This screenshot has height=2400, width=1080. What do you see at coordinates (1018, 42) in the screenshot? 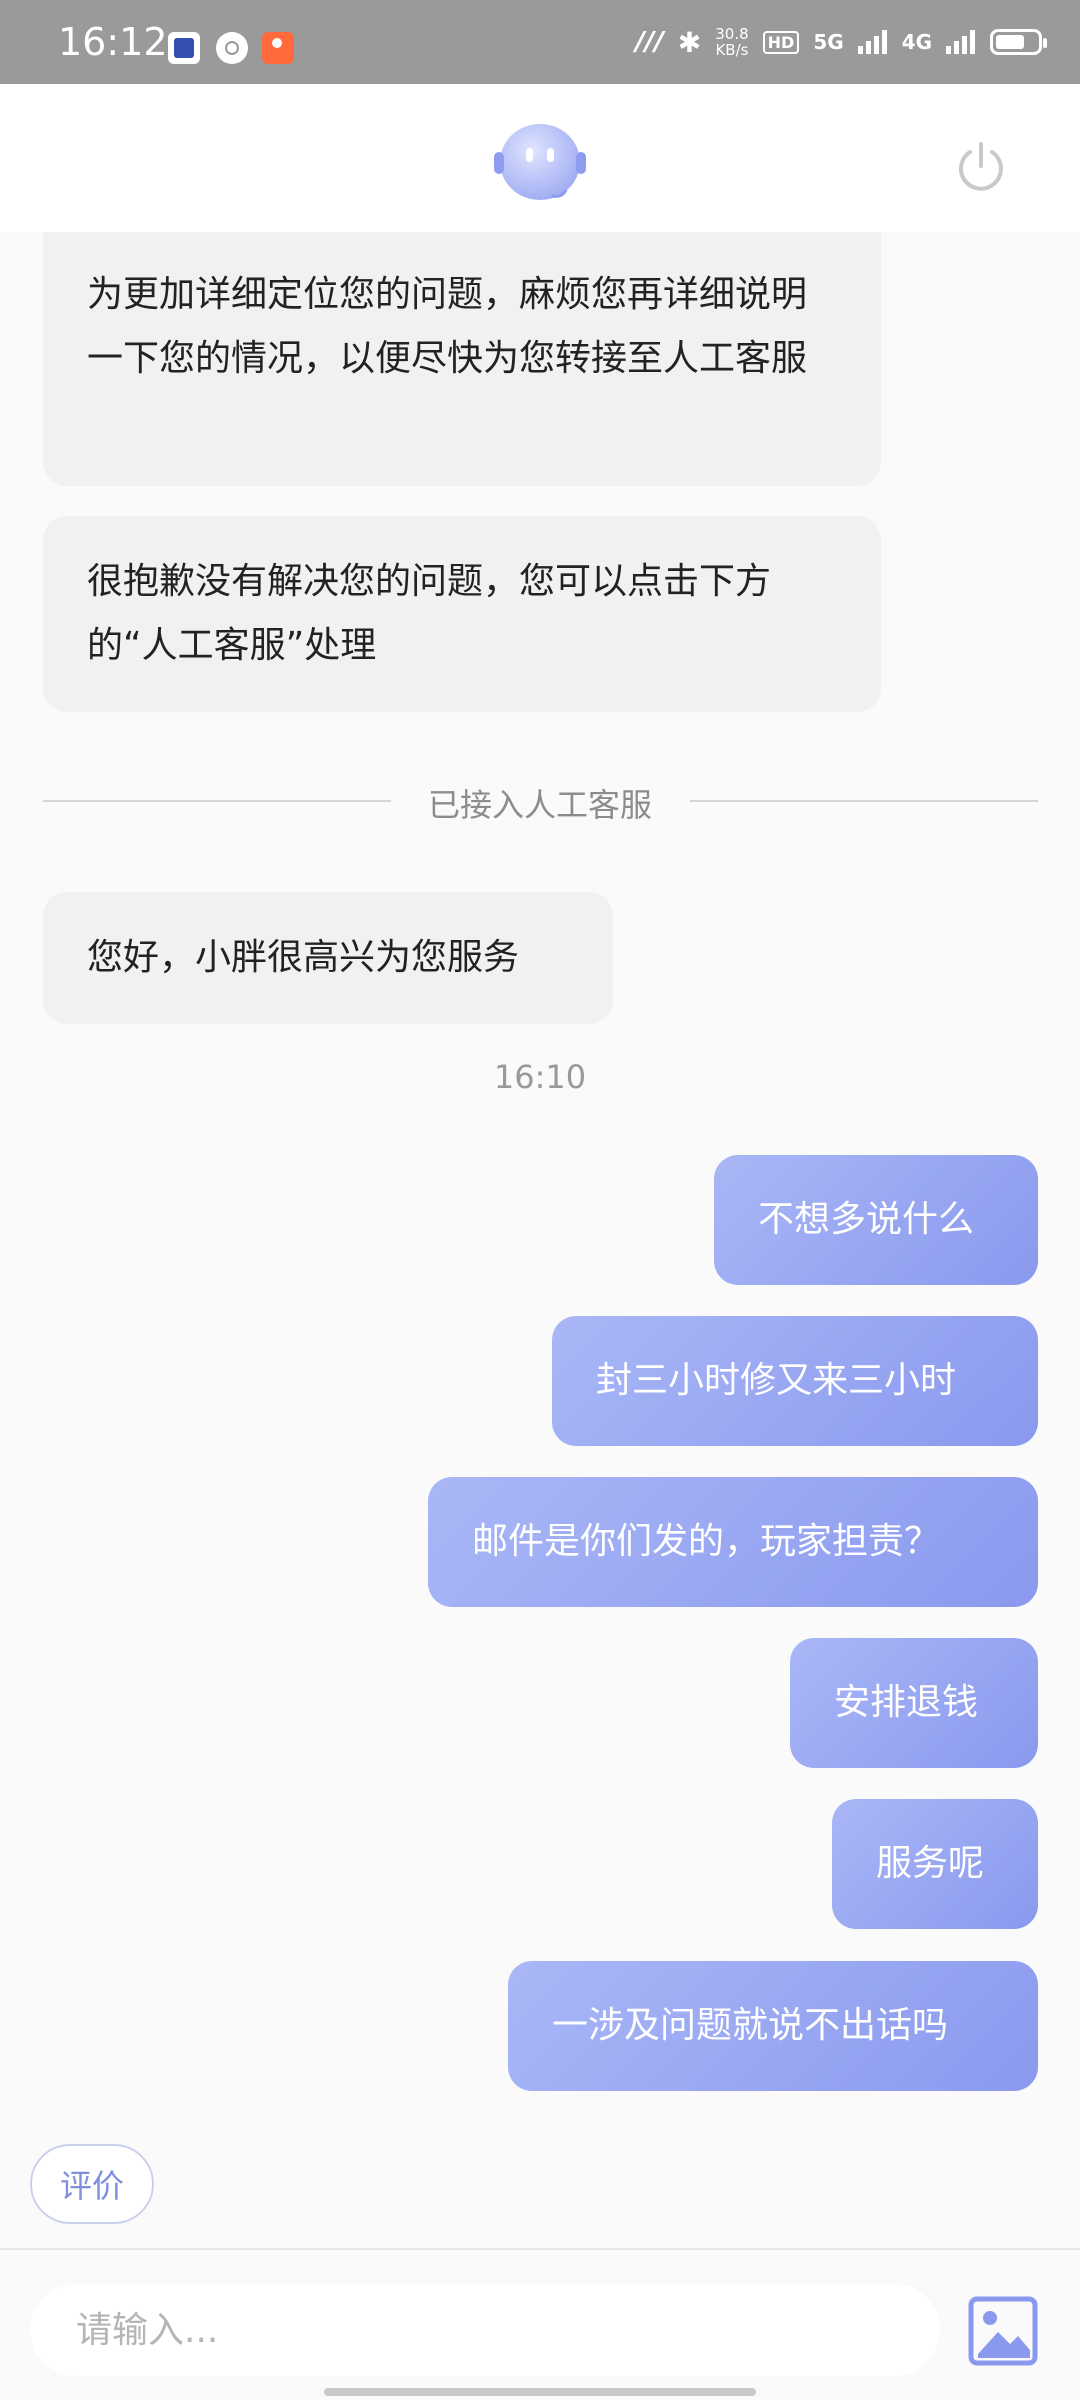
I see `battery-icon` at bounding box center [1018, 42].